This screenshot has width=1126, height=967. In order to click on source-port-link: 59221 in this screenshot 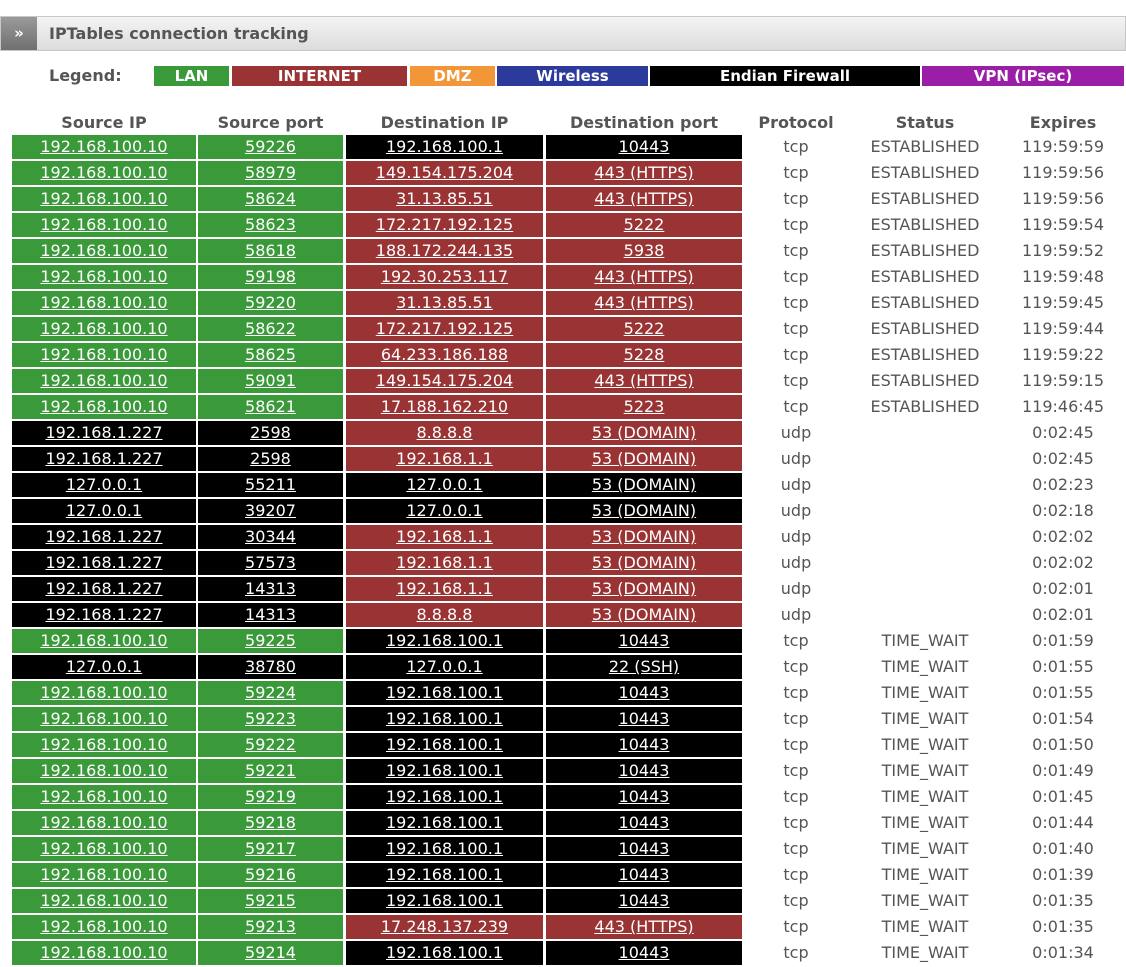, I will do `click(270, 770)`.